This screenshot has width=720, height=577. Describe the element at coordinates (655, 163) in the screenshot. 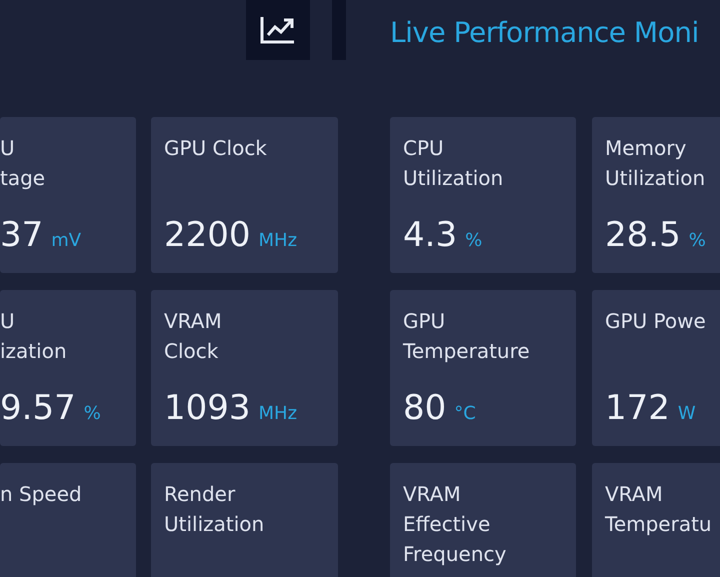

I see `metric-label: Memory Utilization` at that location.